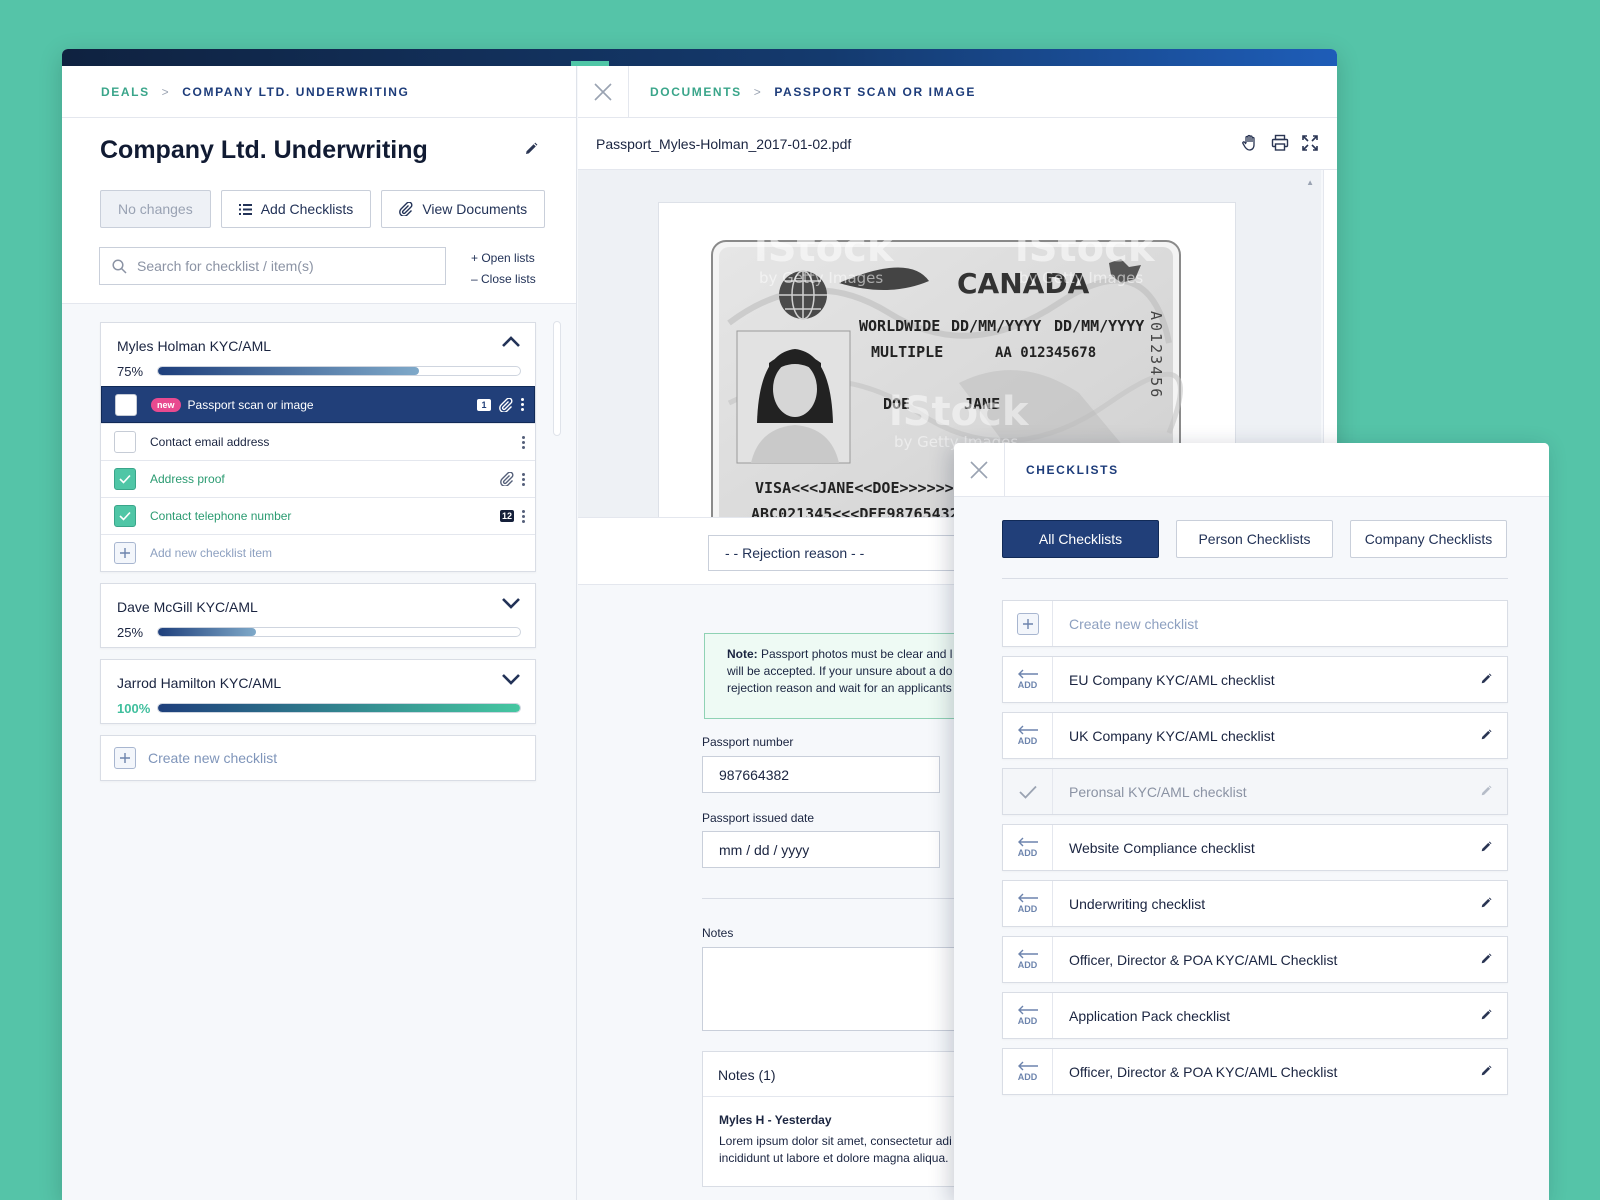 Image resolution: width=1600 pixels, height=1200 pixels. I want to click on progress-percent: 100%, so click(134, 708).